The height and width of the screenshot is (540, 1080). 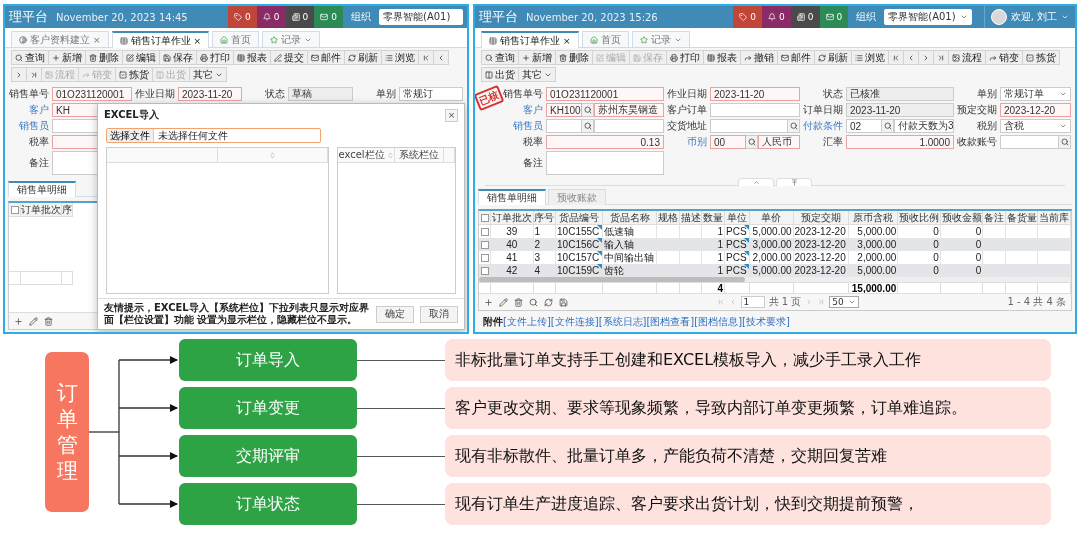 What do you see at coordinates (512, 197) in the screenshot?
I see `detail-tab: 销售单明细` at bounding box center [512, 197].